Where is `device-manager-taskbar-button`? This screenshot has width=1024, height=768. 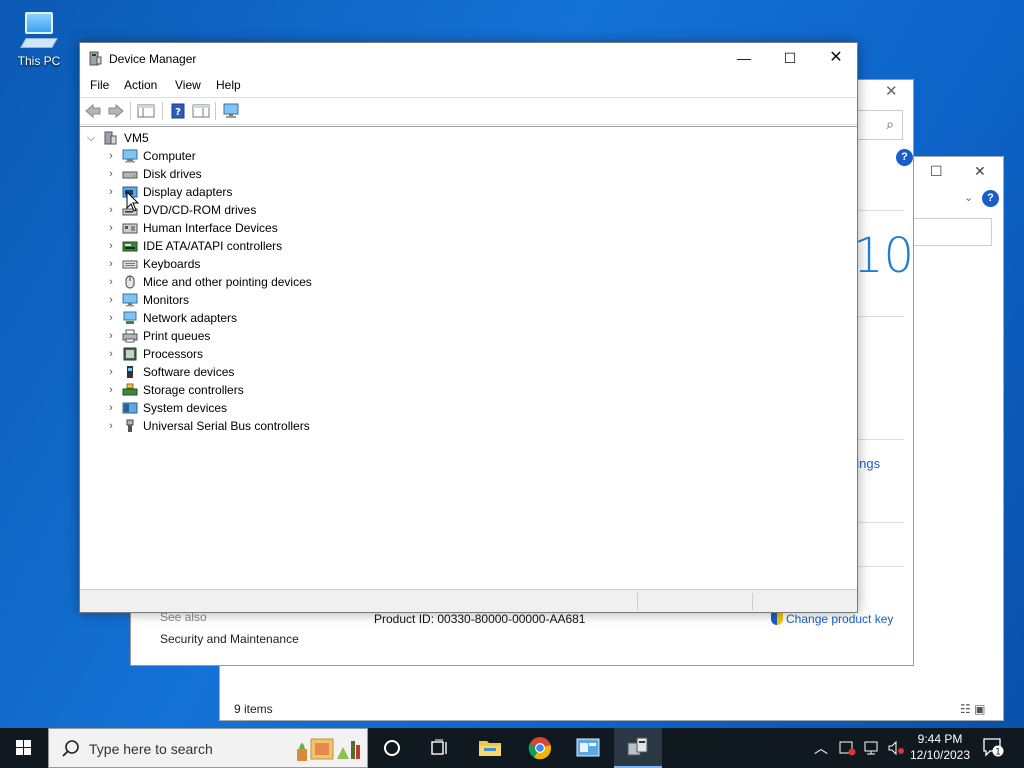
device-manager-taskbar-button is located at coordinates (638, 748).